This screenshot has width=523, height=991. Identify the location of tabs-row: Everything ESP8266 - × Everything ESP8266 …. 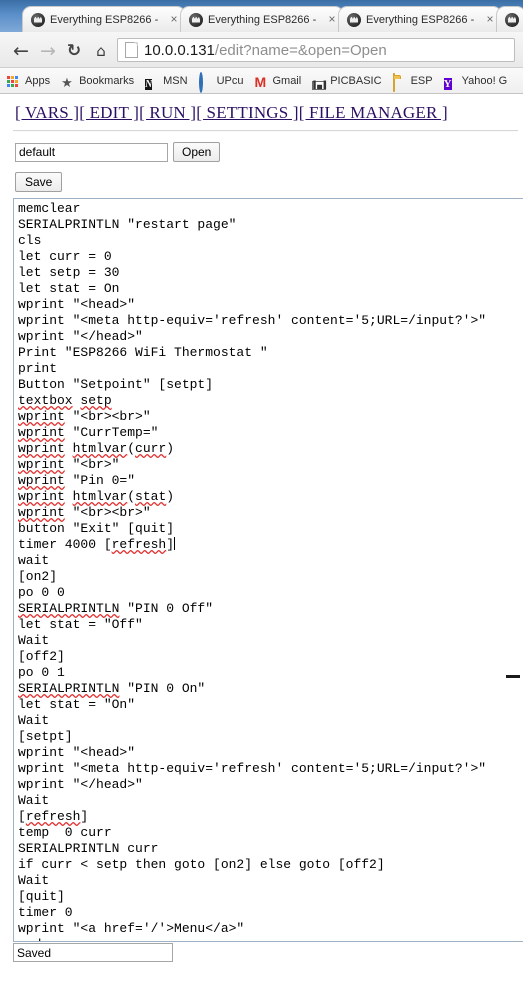
(272, 19).